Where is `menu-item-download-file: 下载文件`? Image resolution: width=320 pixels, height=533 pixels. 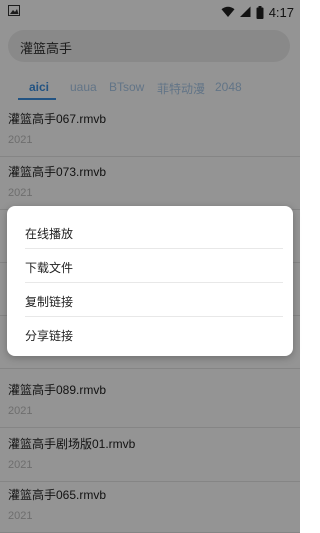
menu-item-download-file: 下载文件 is located at coordinates (150, 266).